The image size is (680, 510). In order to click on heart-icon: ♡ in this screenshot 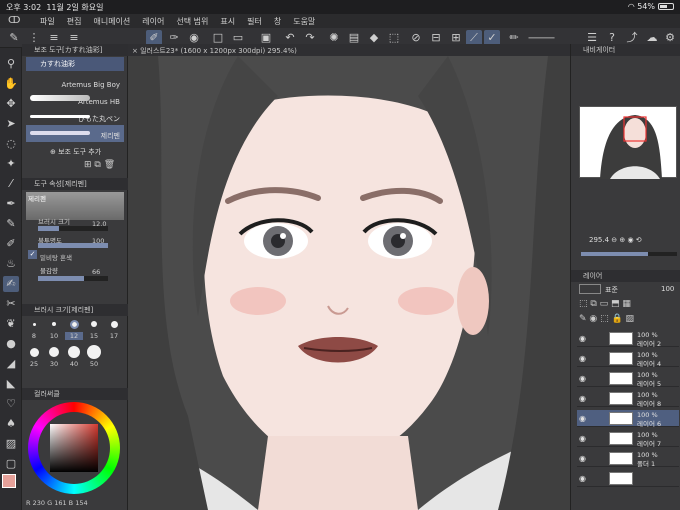, I will do `click(11, 404)`.